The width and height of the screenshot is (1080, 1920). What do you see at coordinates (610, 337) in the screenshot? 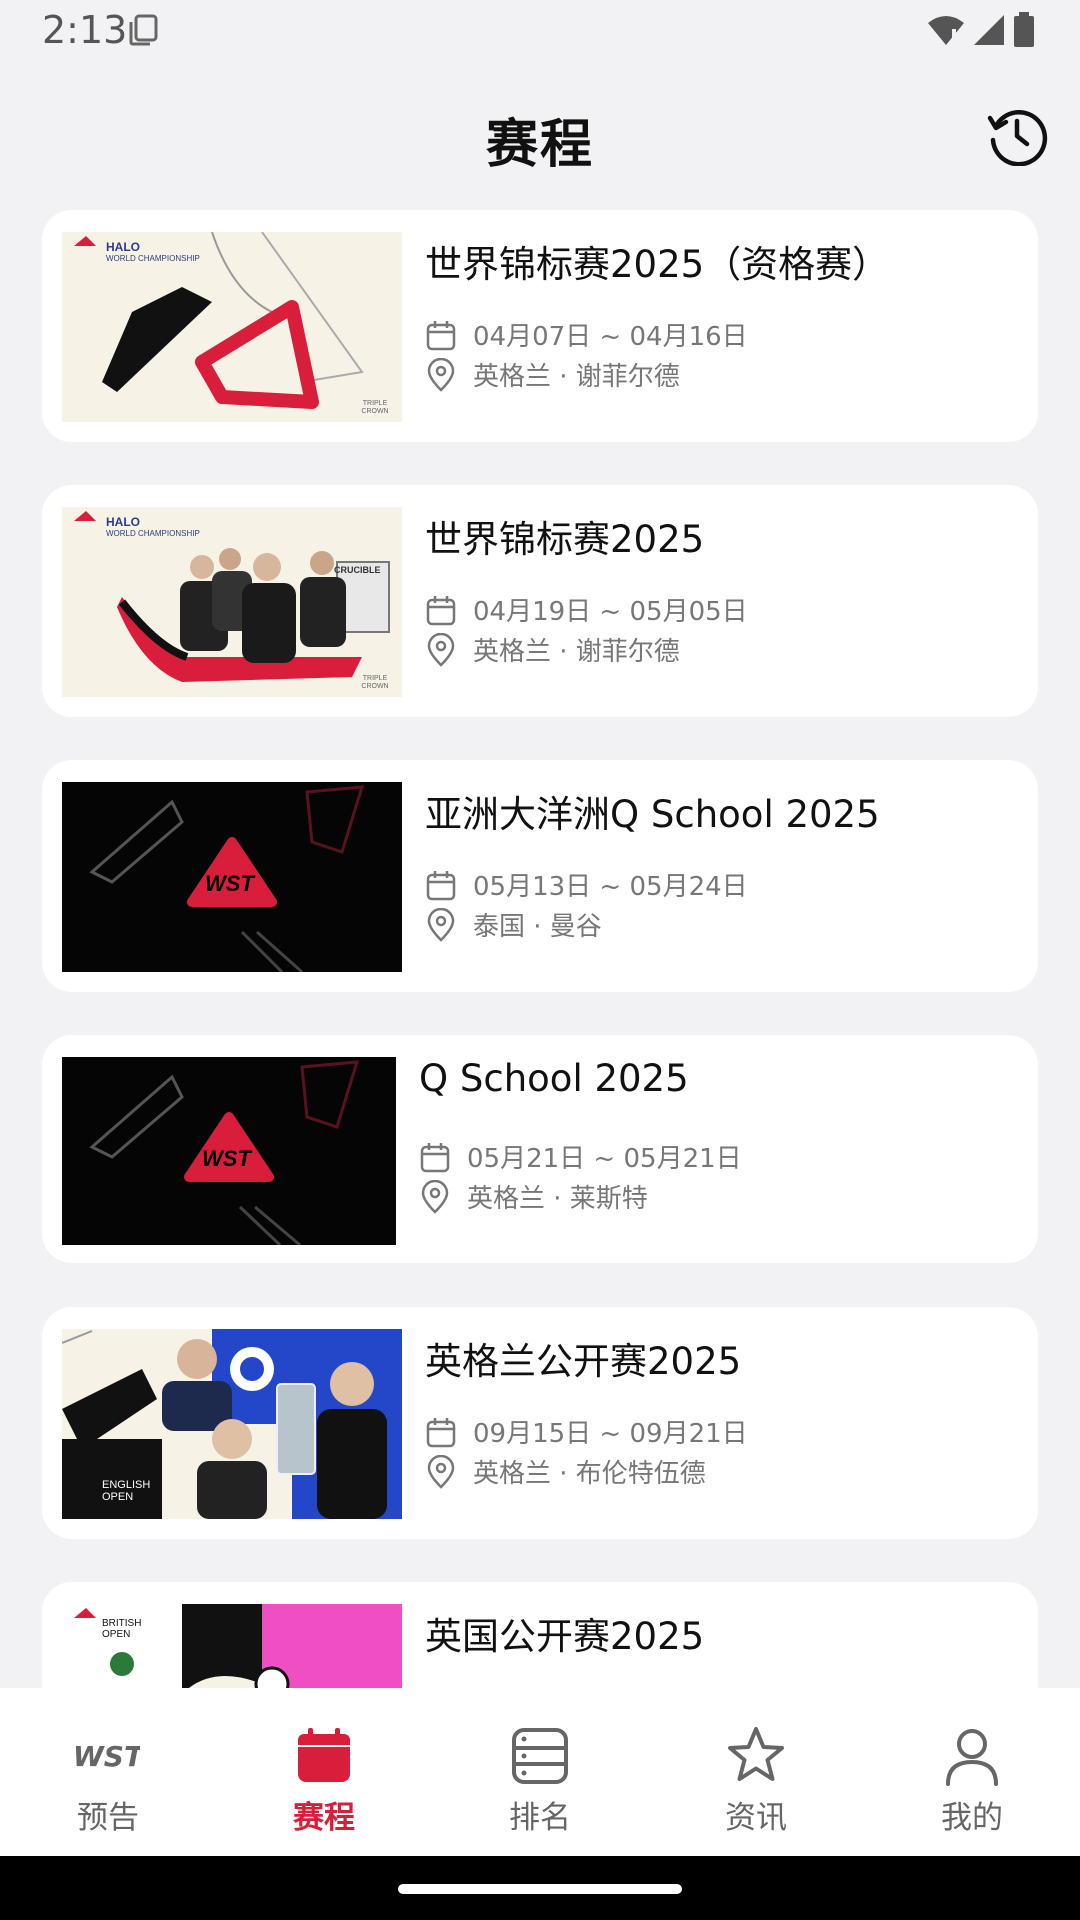
I see `event-dates: 04月07日 ~ 04月16日` at bounding box center [610, 337].